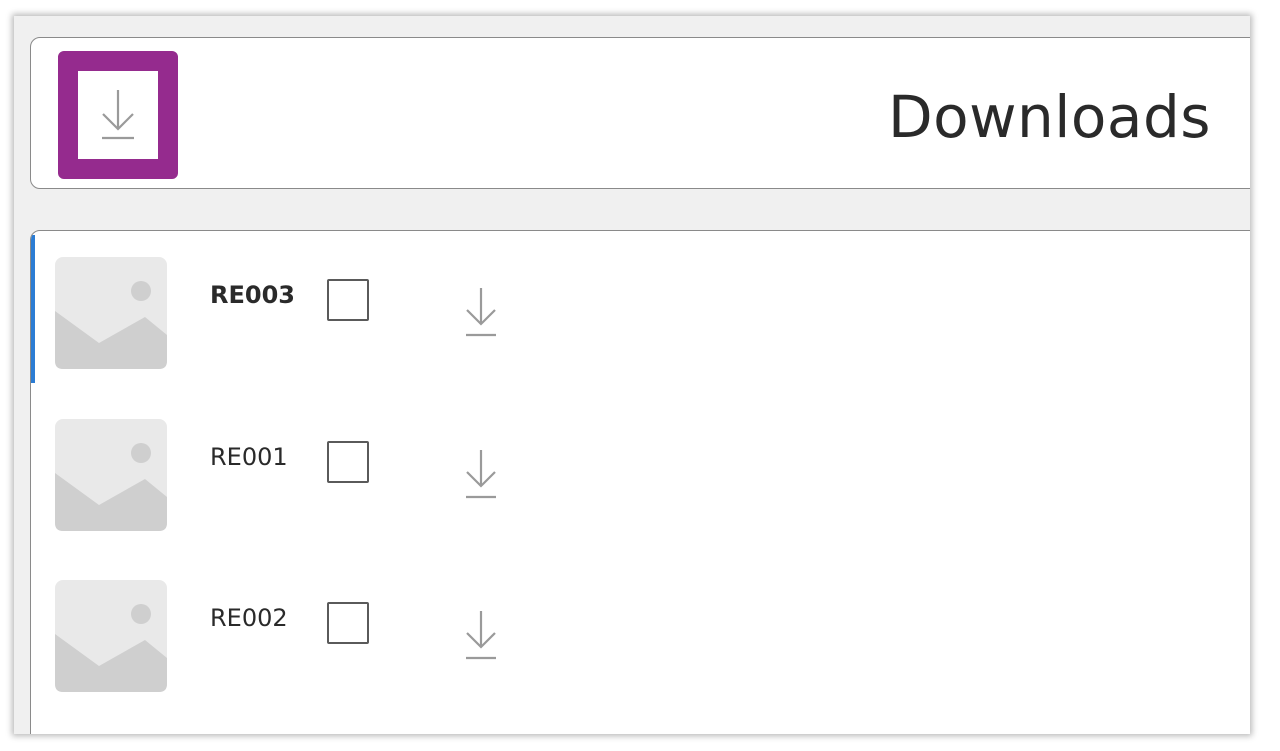  What do you see at coordinates (252, 295) in the screenshot?
I see `item-label: RE003` at bounding box center [252, 295].